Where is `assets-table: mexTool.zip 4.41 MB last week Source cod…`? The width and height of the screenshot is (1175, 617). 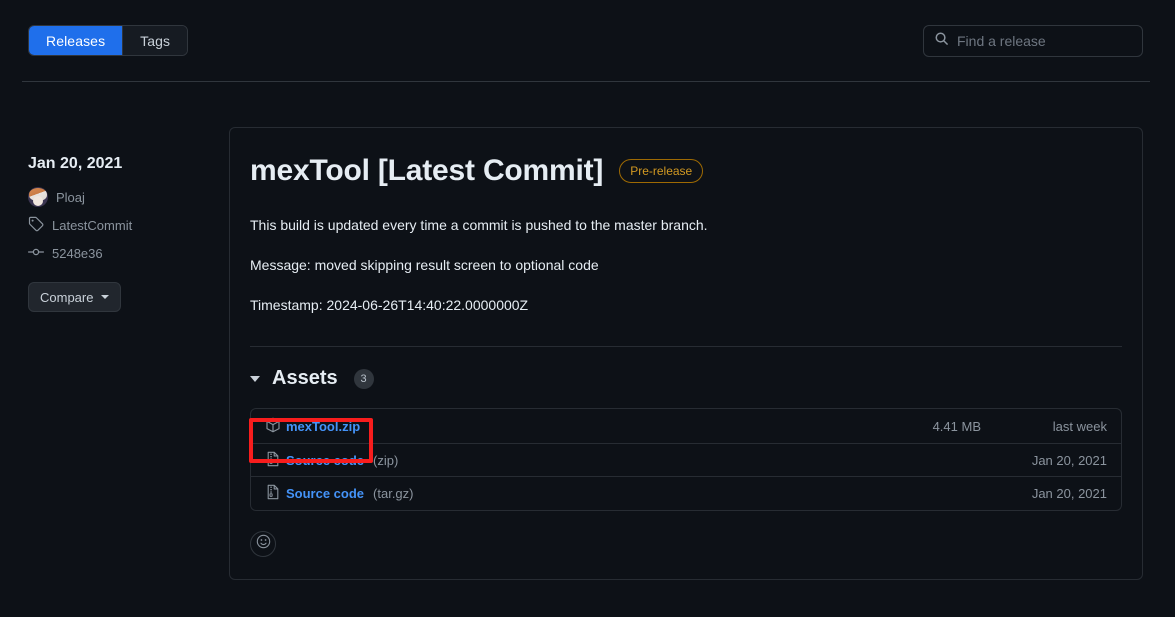 assets-table: mexTool.zip 4.41 MB last week Source cod… is located at coordinates (686, 459).